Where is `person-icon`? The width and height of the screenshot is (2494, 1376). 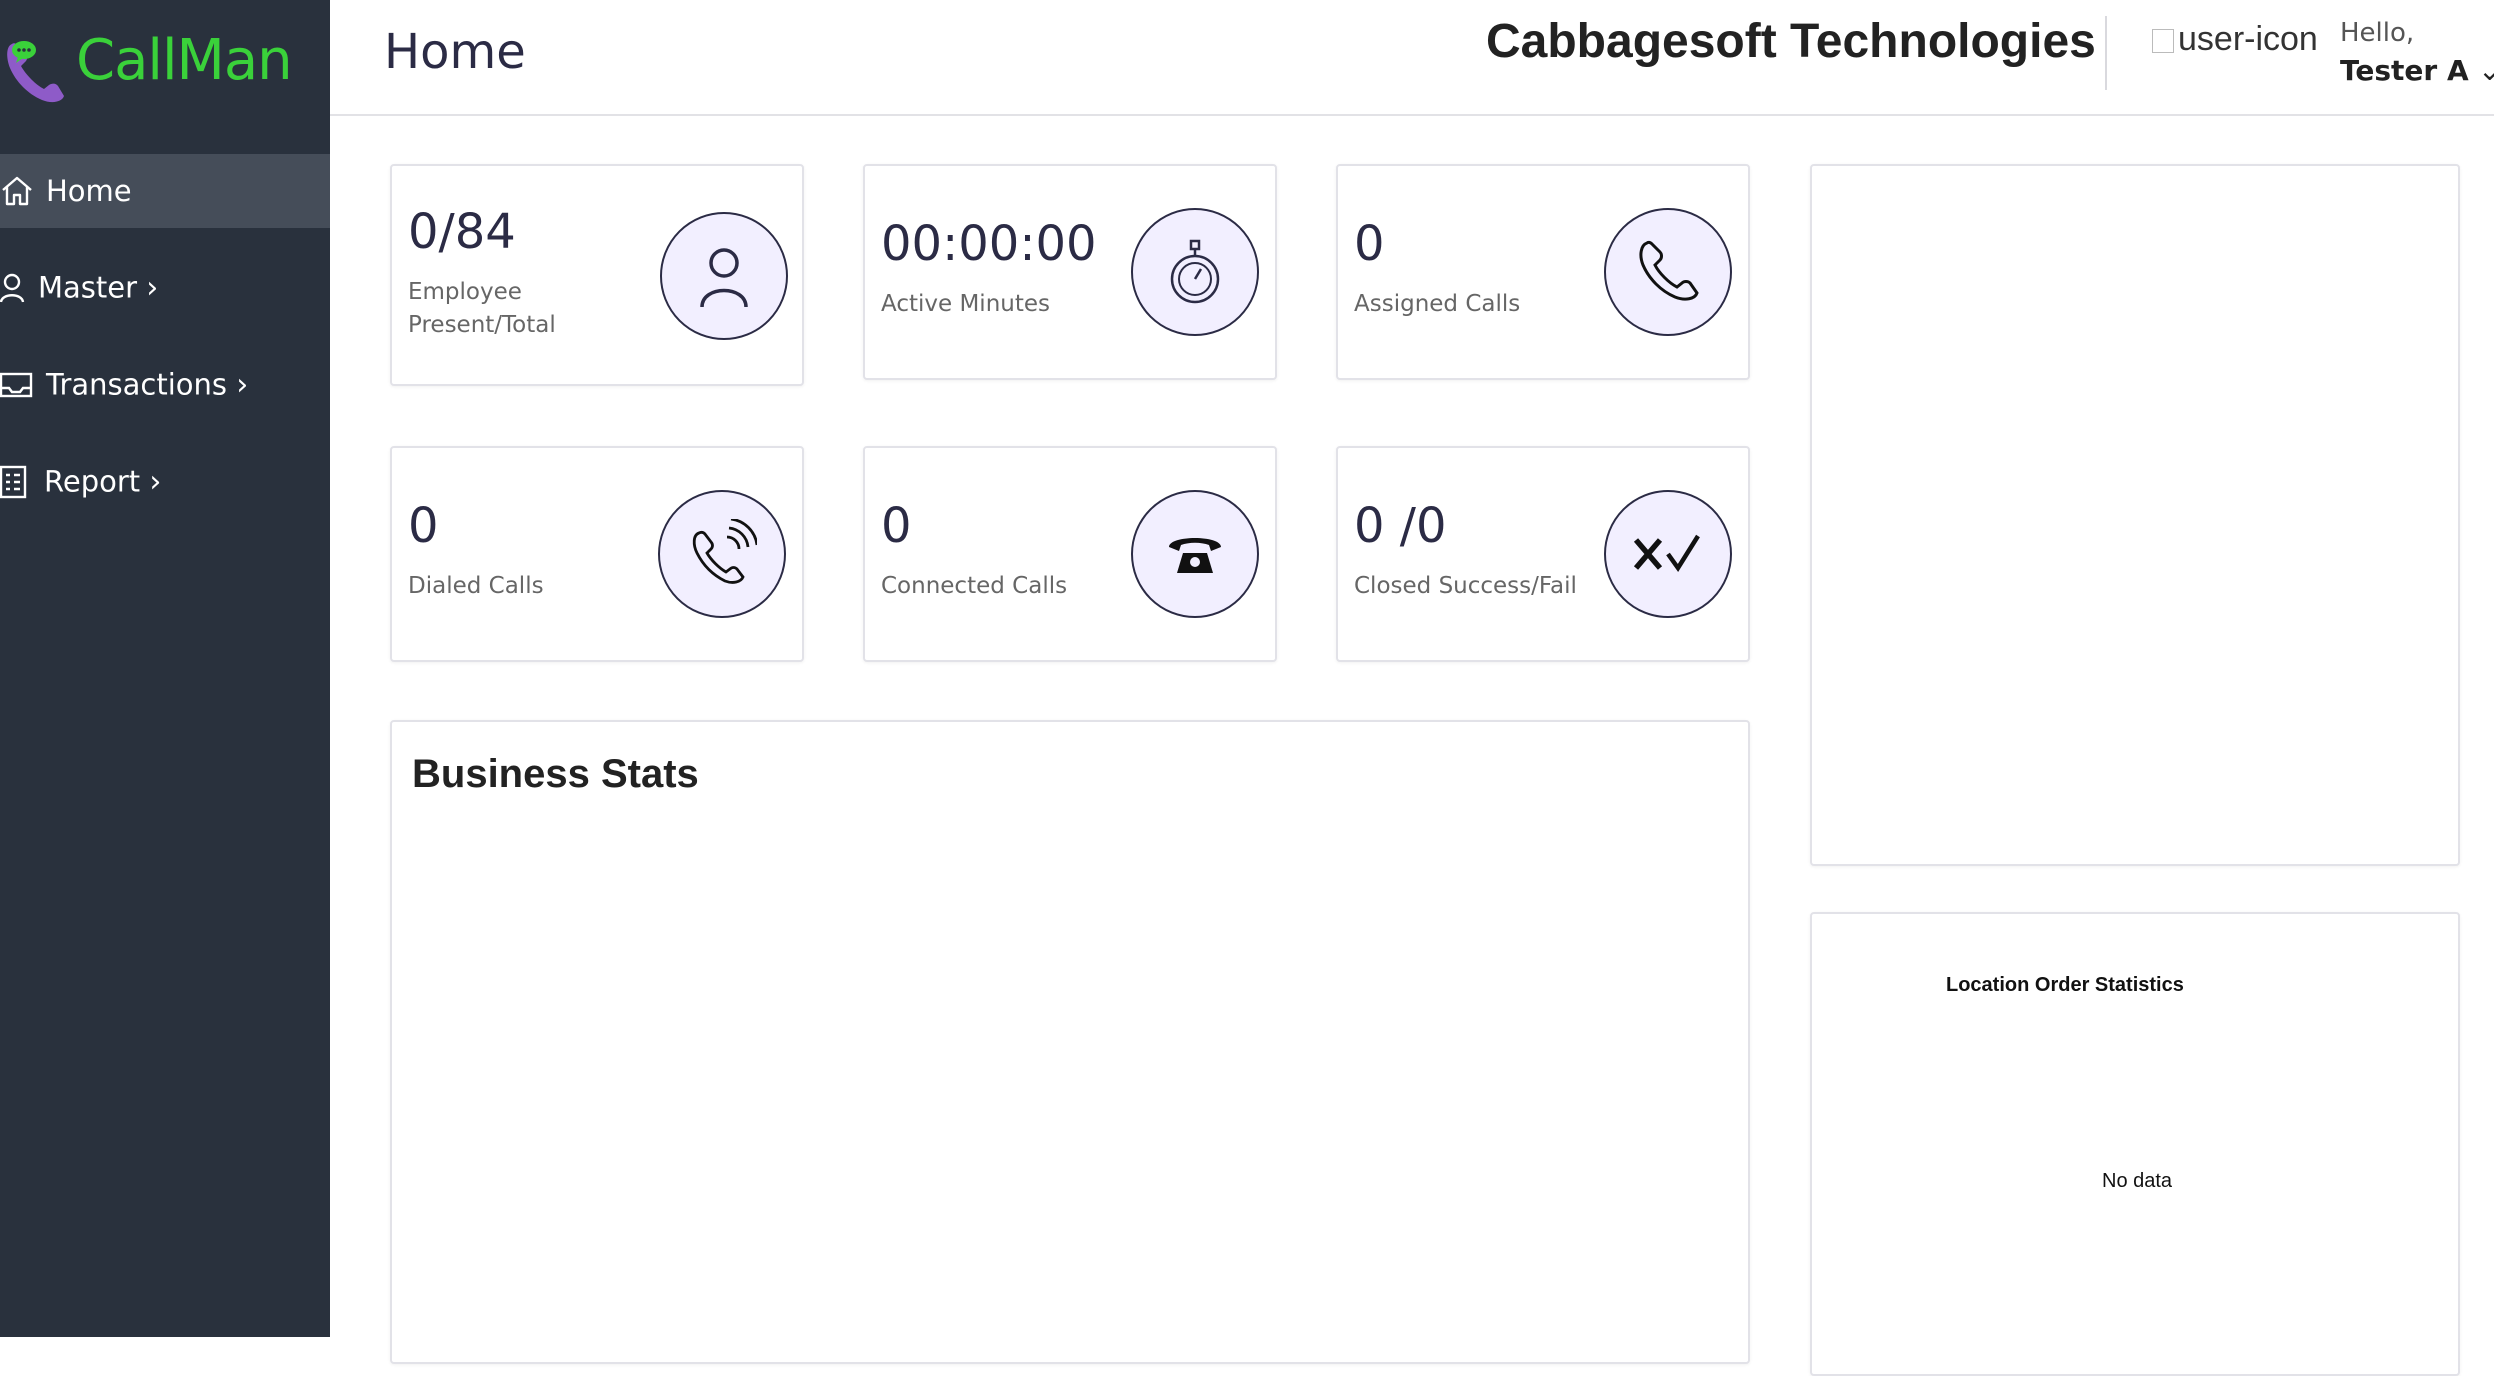
person-icon is located at coordinates (724, 276).